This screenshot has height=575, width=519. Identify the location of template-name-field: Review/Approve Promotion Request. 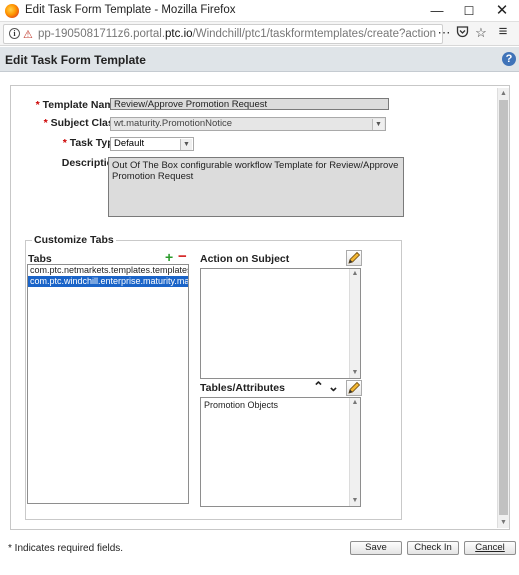
(249, 104).